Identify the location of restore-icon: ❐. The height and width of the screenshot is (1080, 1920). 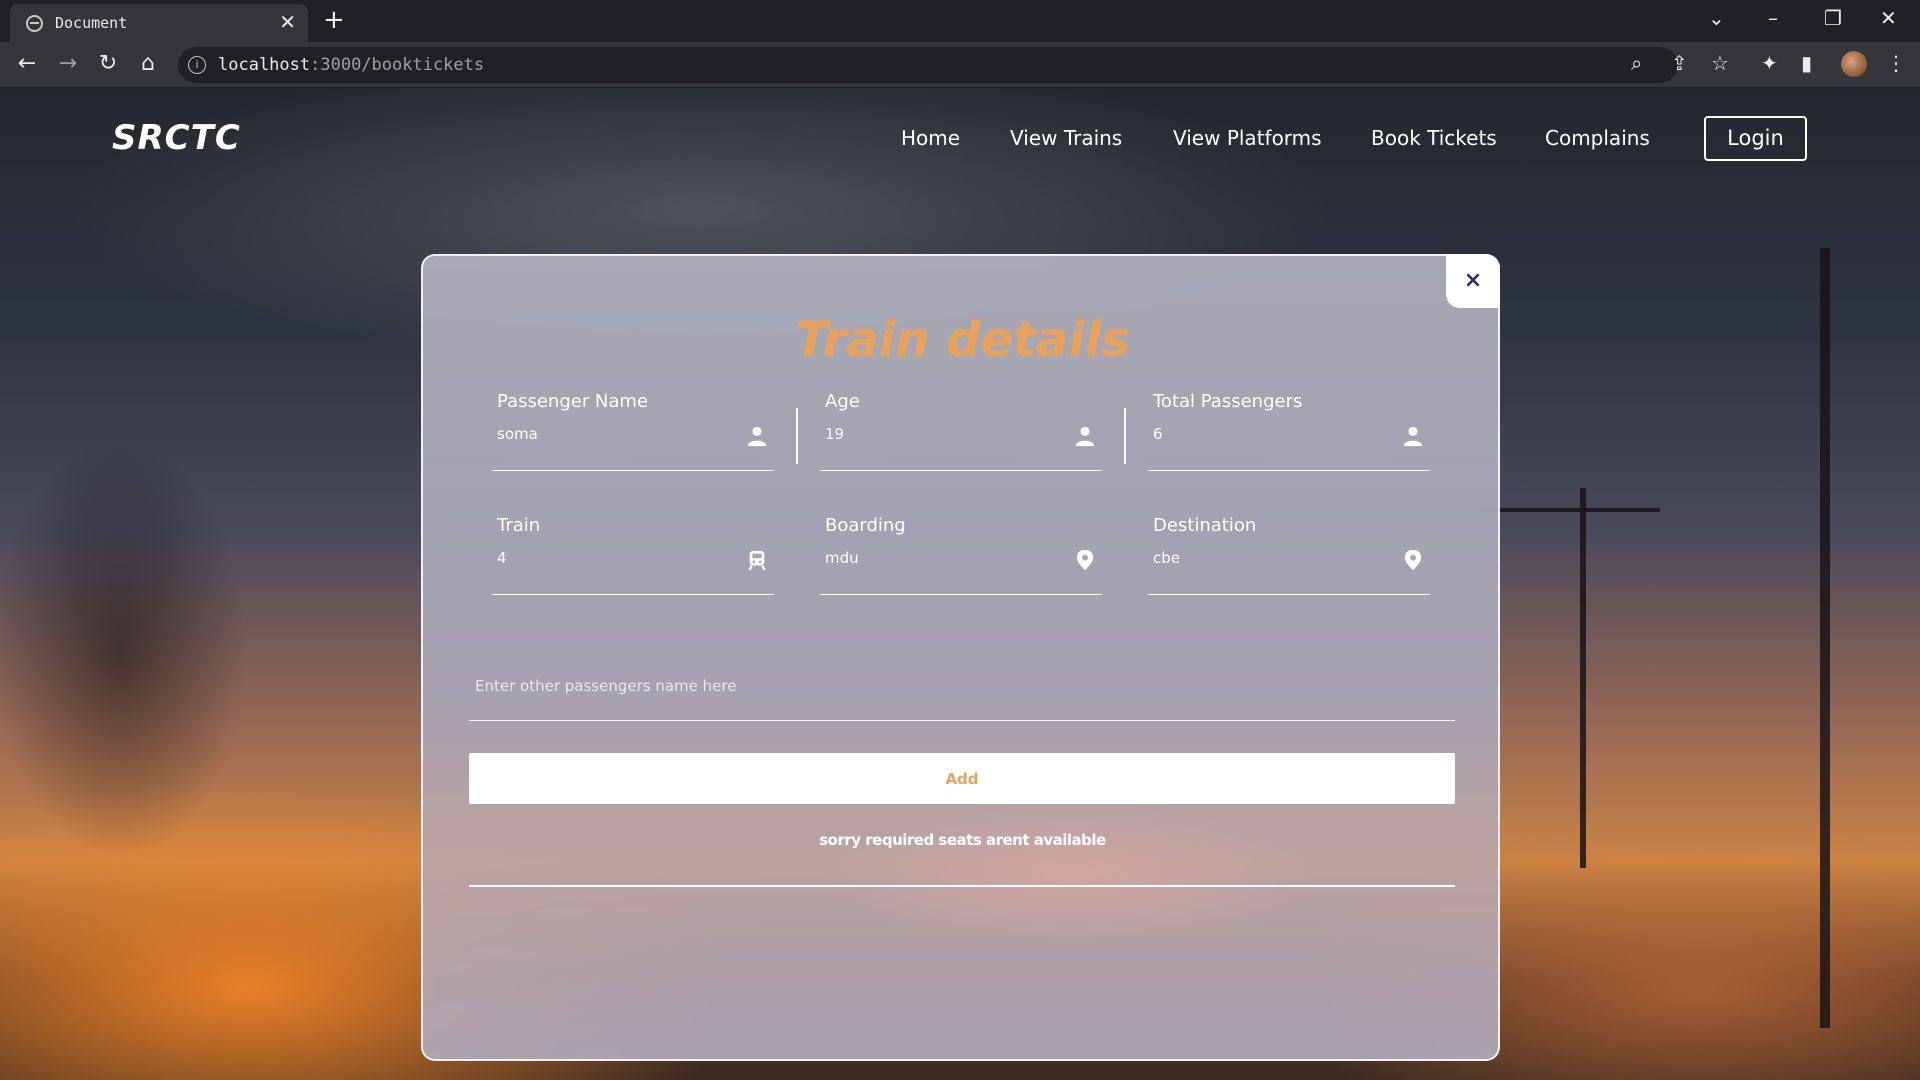
(1833, 18).